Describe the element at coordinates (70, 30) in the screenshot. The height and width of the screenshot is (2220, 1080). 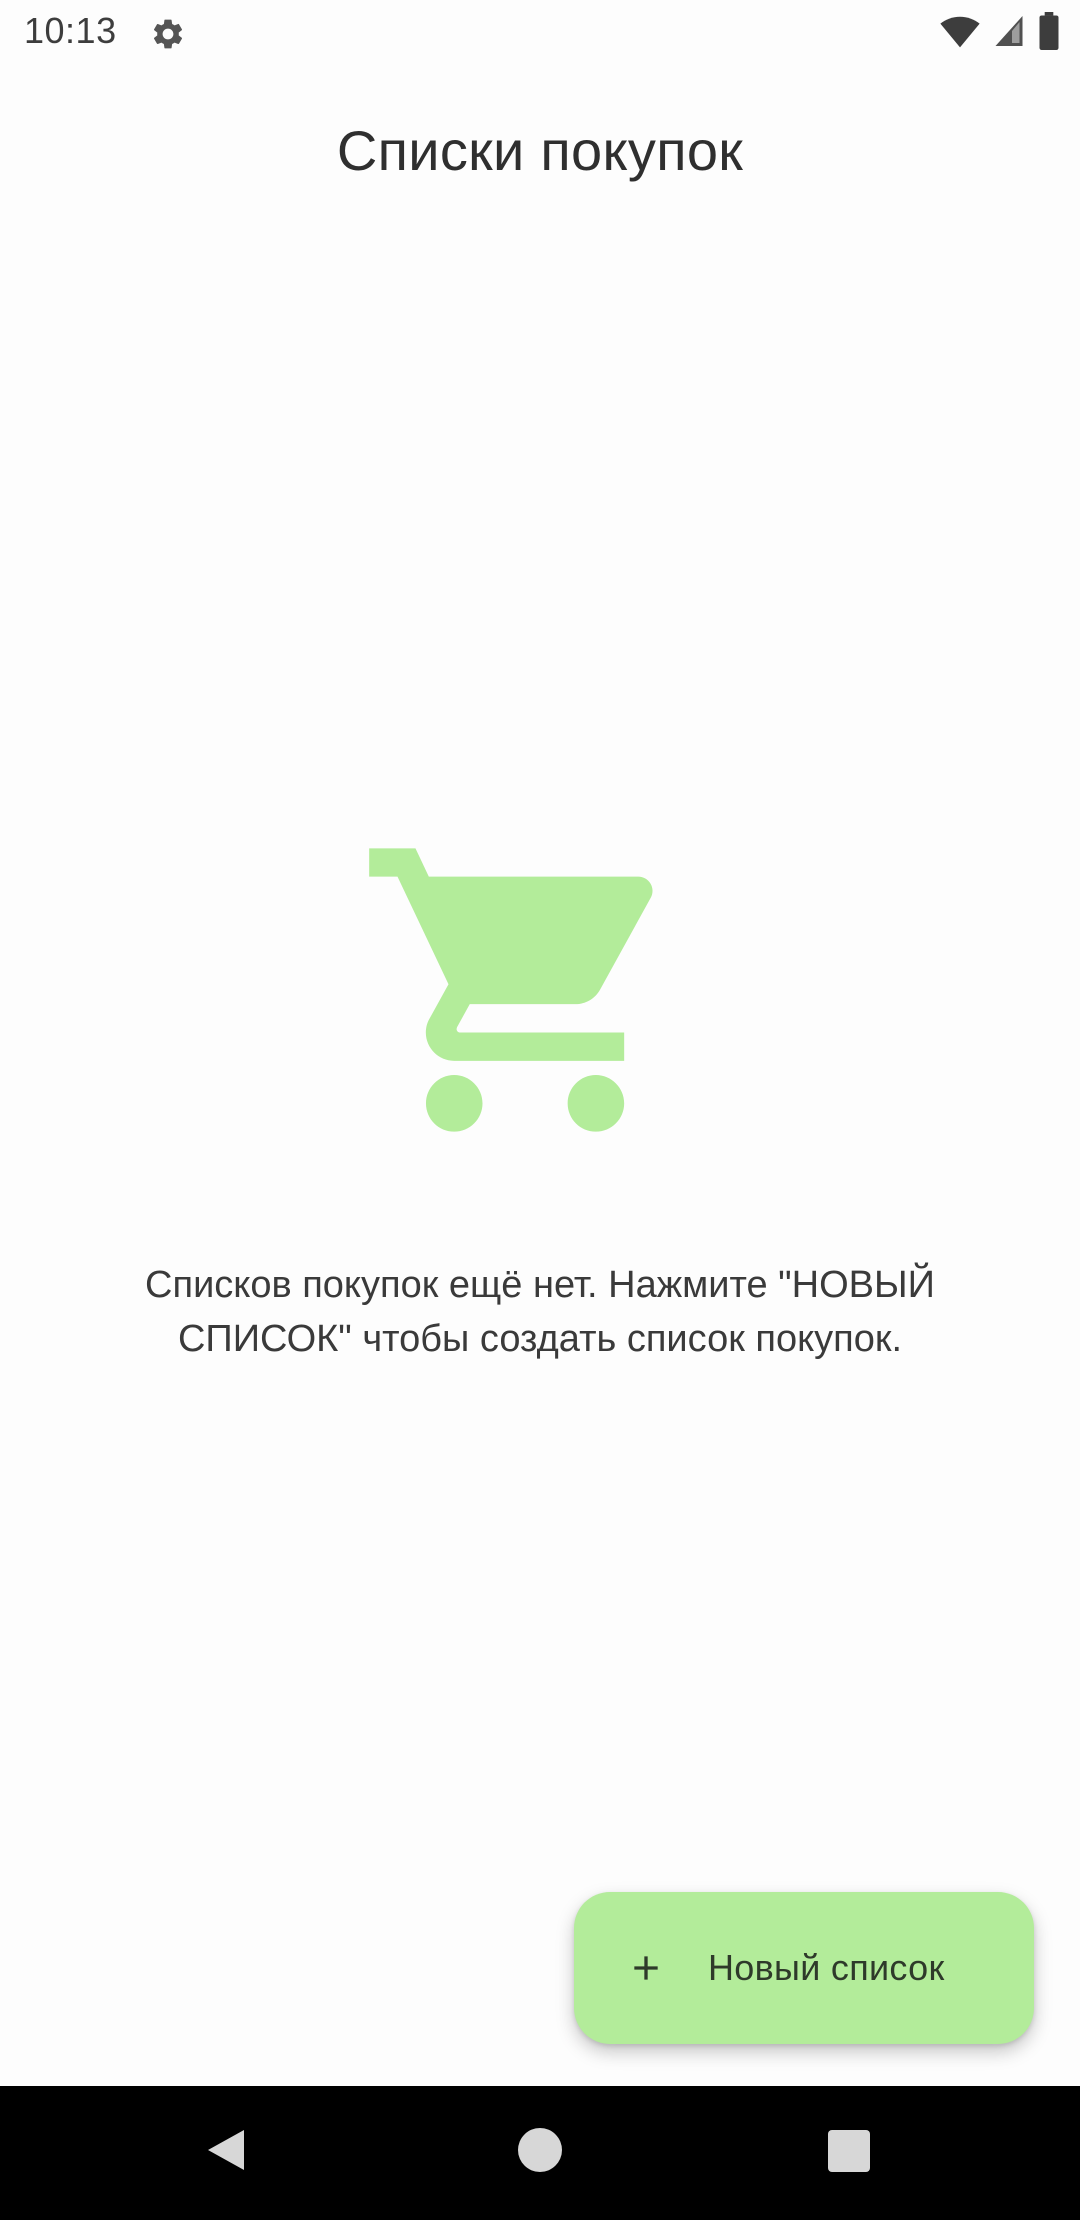
I see `status-time: 10:13` at that location.